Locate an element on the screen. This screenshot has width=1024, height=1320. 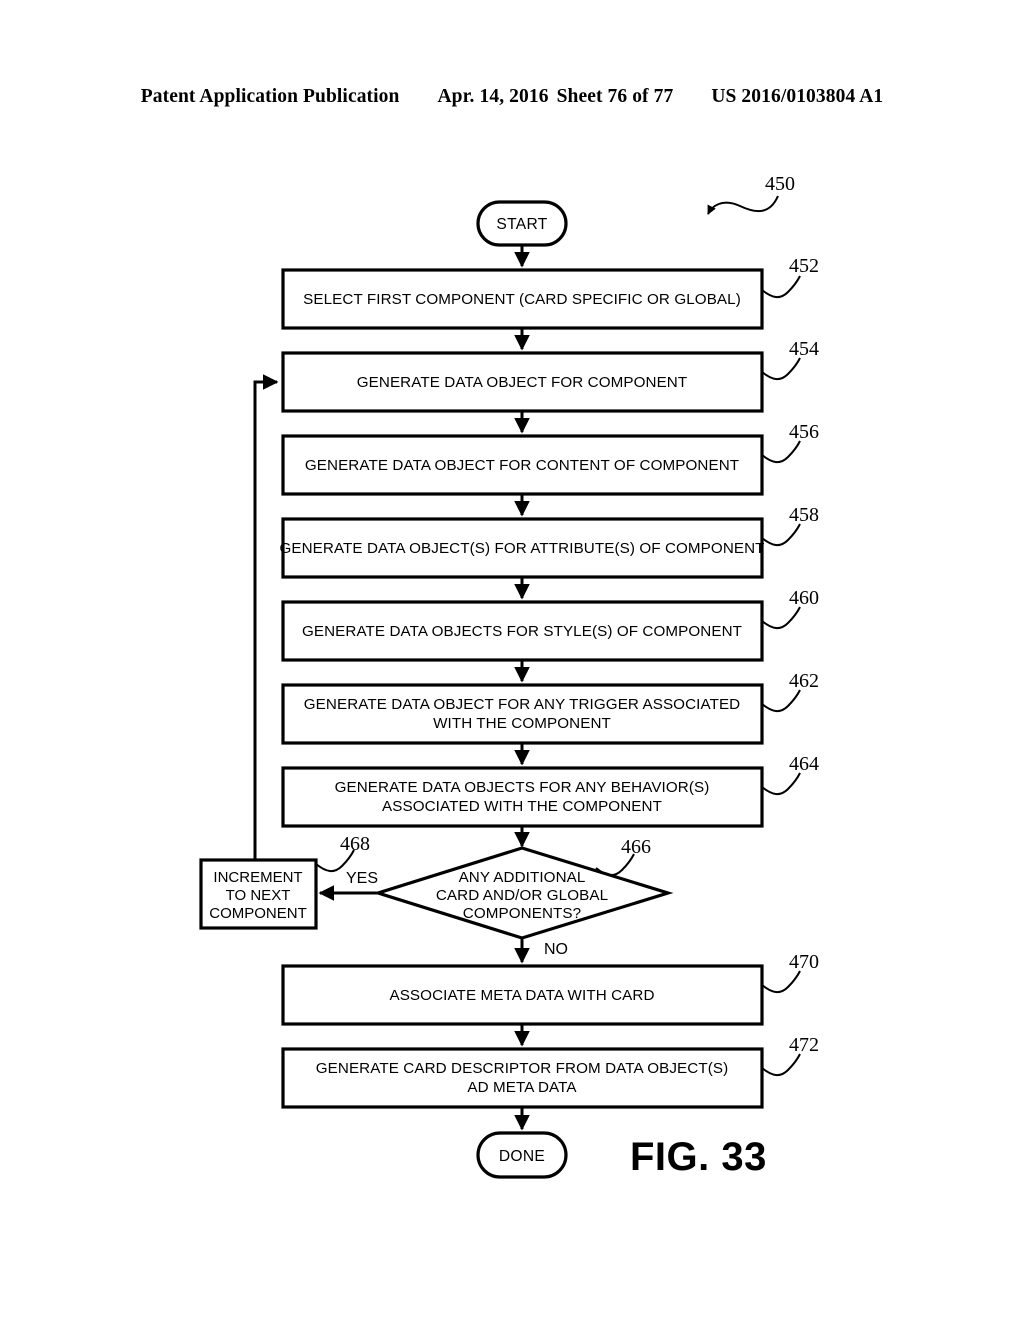
process-step-452-ref: 452 is located at coordinates (804, 266).